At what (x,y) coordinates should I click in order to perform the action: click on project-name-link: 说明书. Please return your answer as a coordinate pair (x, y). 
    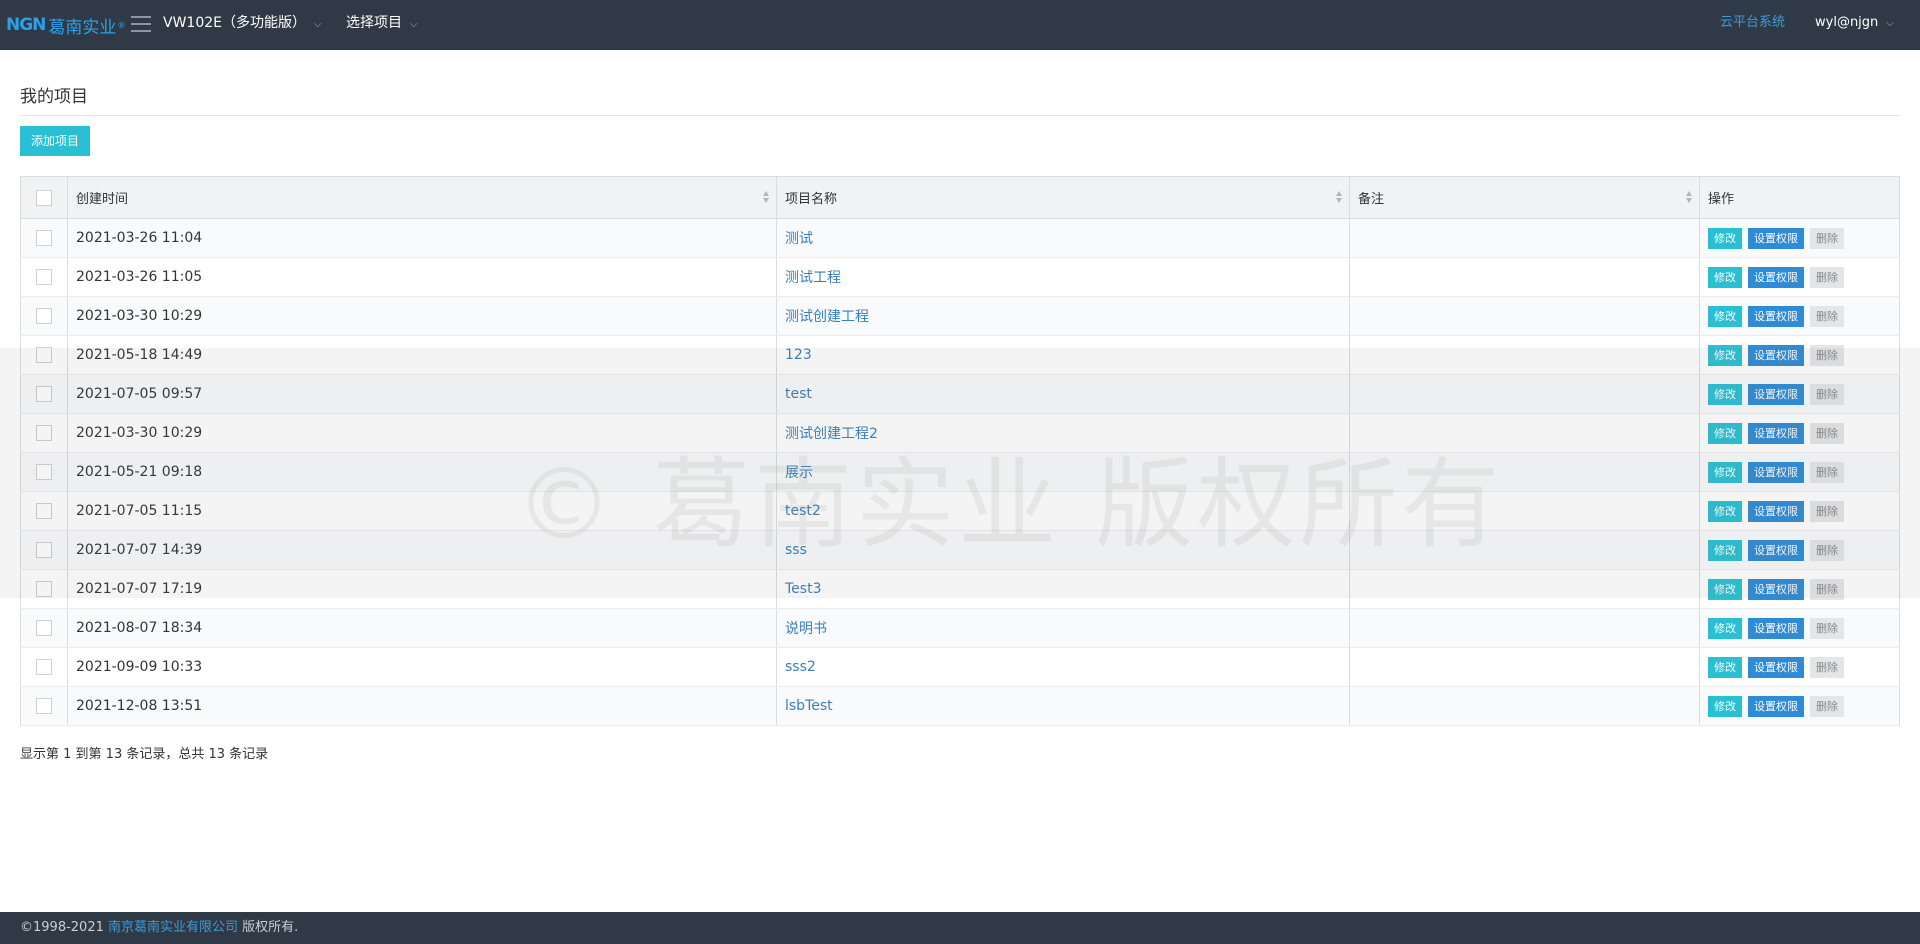
    Looking at the image, I should click on (806, 629).